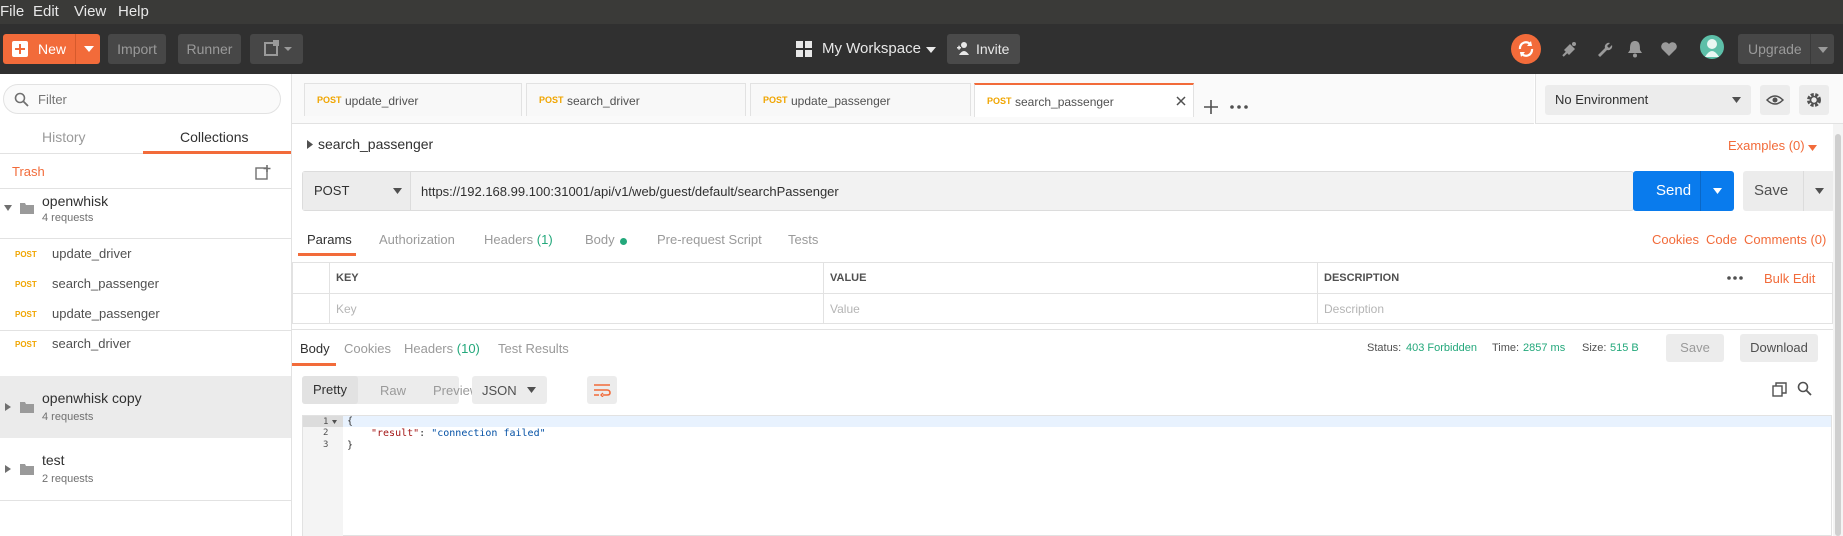 Image resolution: width=1843 pixels, height=536 pixels. What do you see at coordinates (145, 209) in the screenshot?
I see `collection-openwhisk: openwhisk 4 requests` at bounding box center [145, 209].